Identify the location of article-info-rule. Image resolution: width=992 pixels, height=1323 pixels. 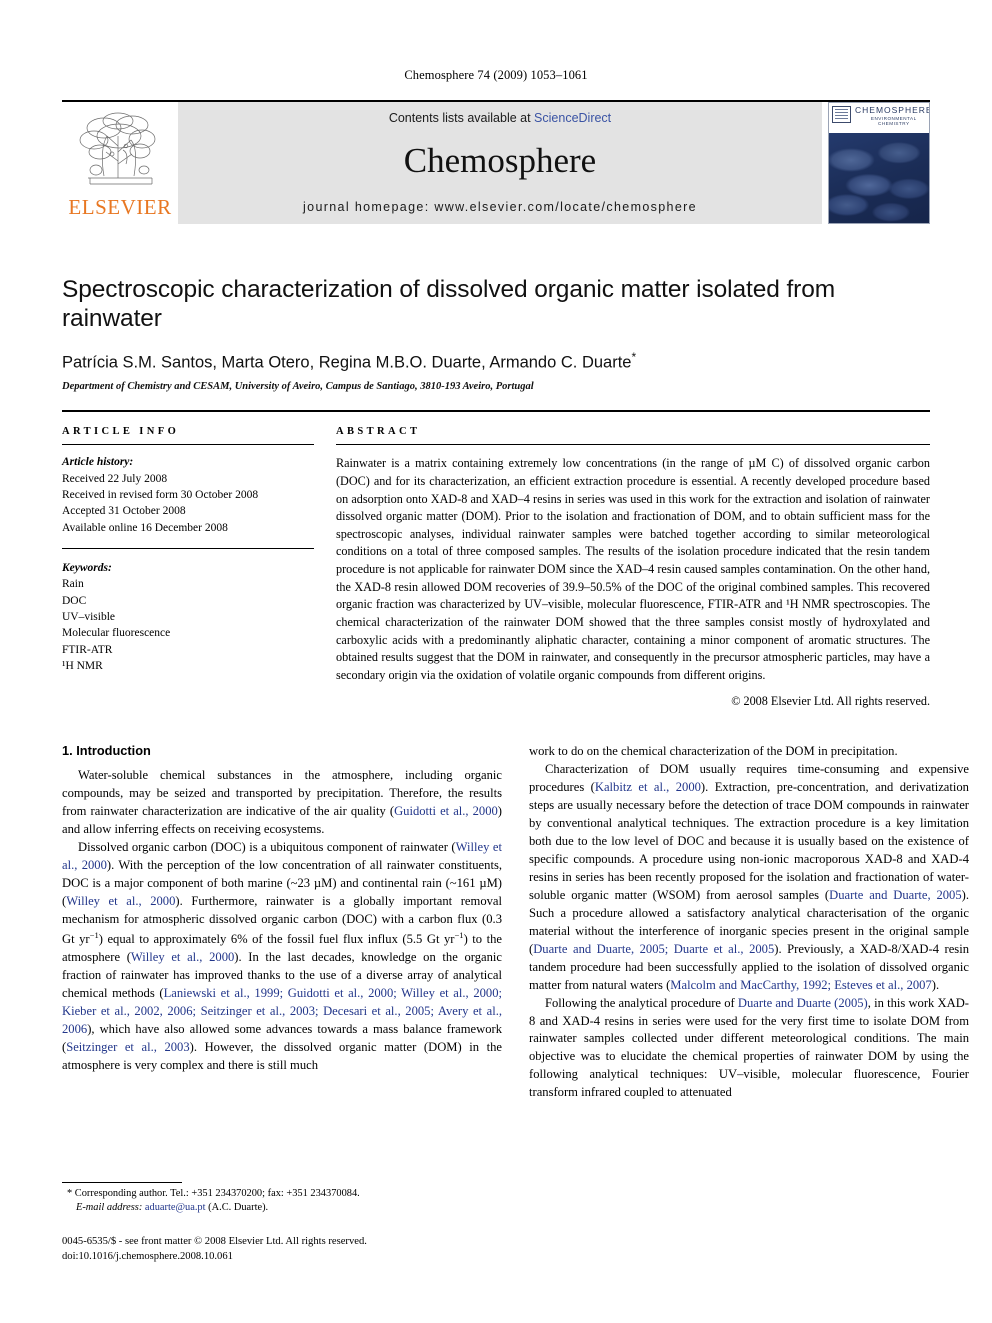
(188, 445).